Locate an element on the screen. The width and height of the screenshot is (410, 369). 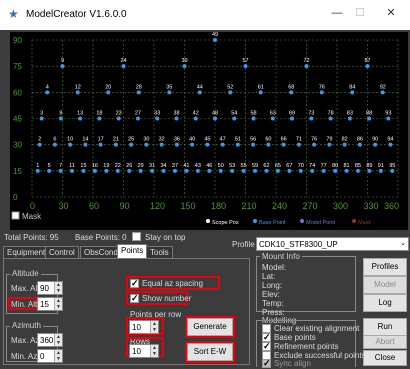
point-label: 58 is located at coordinates (253, 114).